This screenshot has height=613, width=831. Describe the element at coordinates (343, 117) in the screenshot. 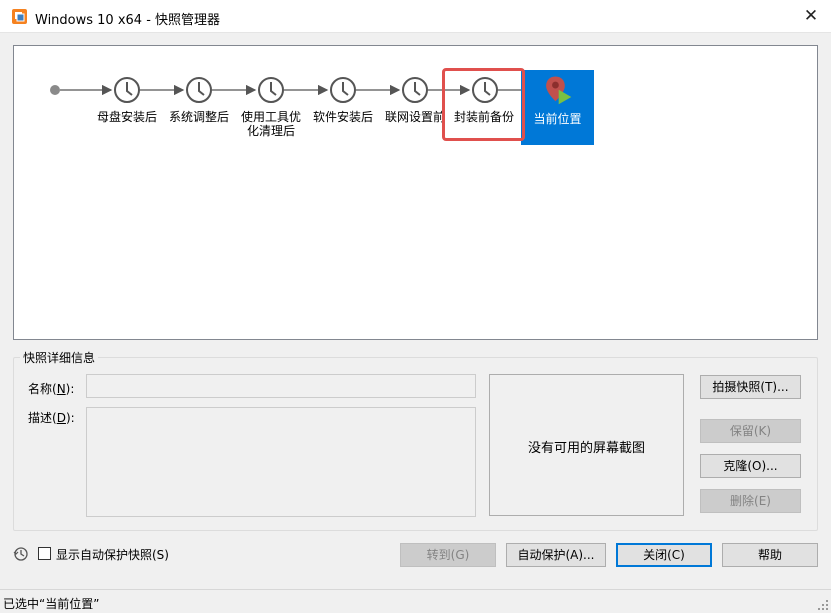

I see `snapshot-node-label: 软件安装后` at that location.